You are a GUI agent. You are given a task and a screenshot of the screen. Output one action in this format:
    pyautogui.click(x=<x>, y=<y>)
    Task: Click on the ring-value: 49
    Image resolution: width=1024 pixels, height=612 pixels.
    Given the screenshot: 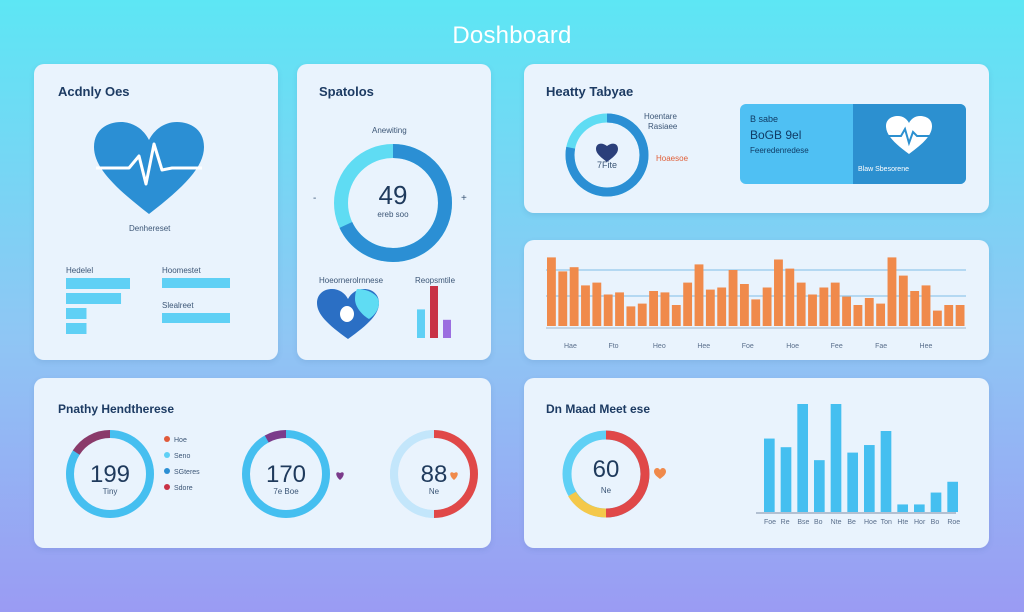 What is the action you would take?
    pyautogui.click(x=393, y=195)
    